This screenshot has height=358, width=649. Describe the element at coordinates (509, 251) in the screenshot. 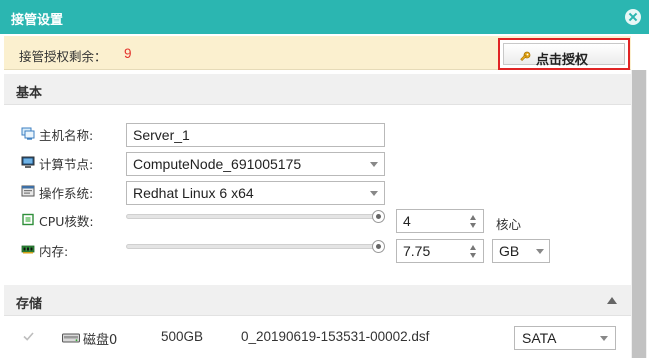

I see `memory-unit-value: GB` at that location.